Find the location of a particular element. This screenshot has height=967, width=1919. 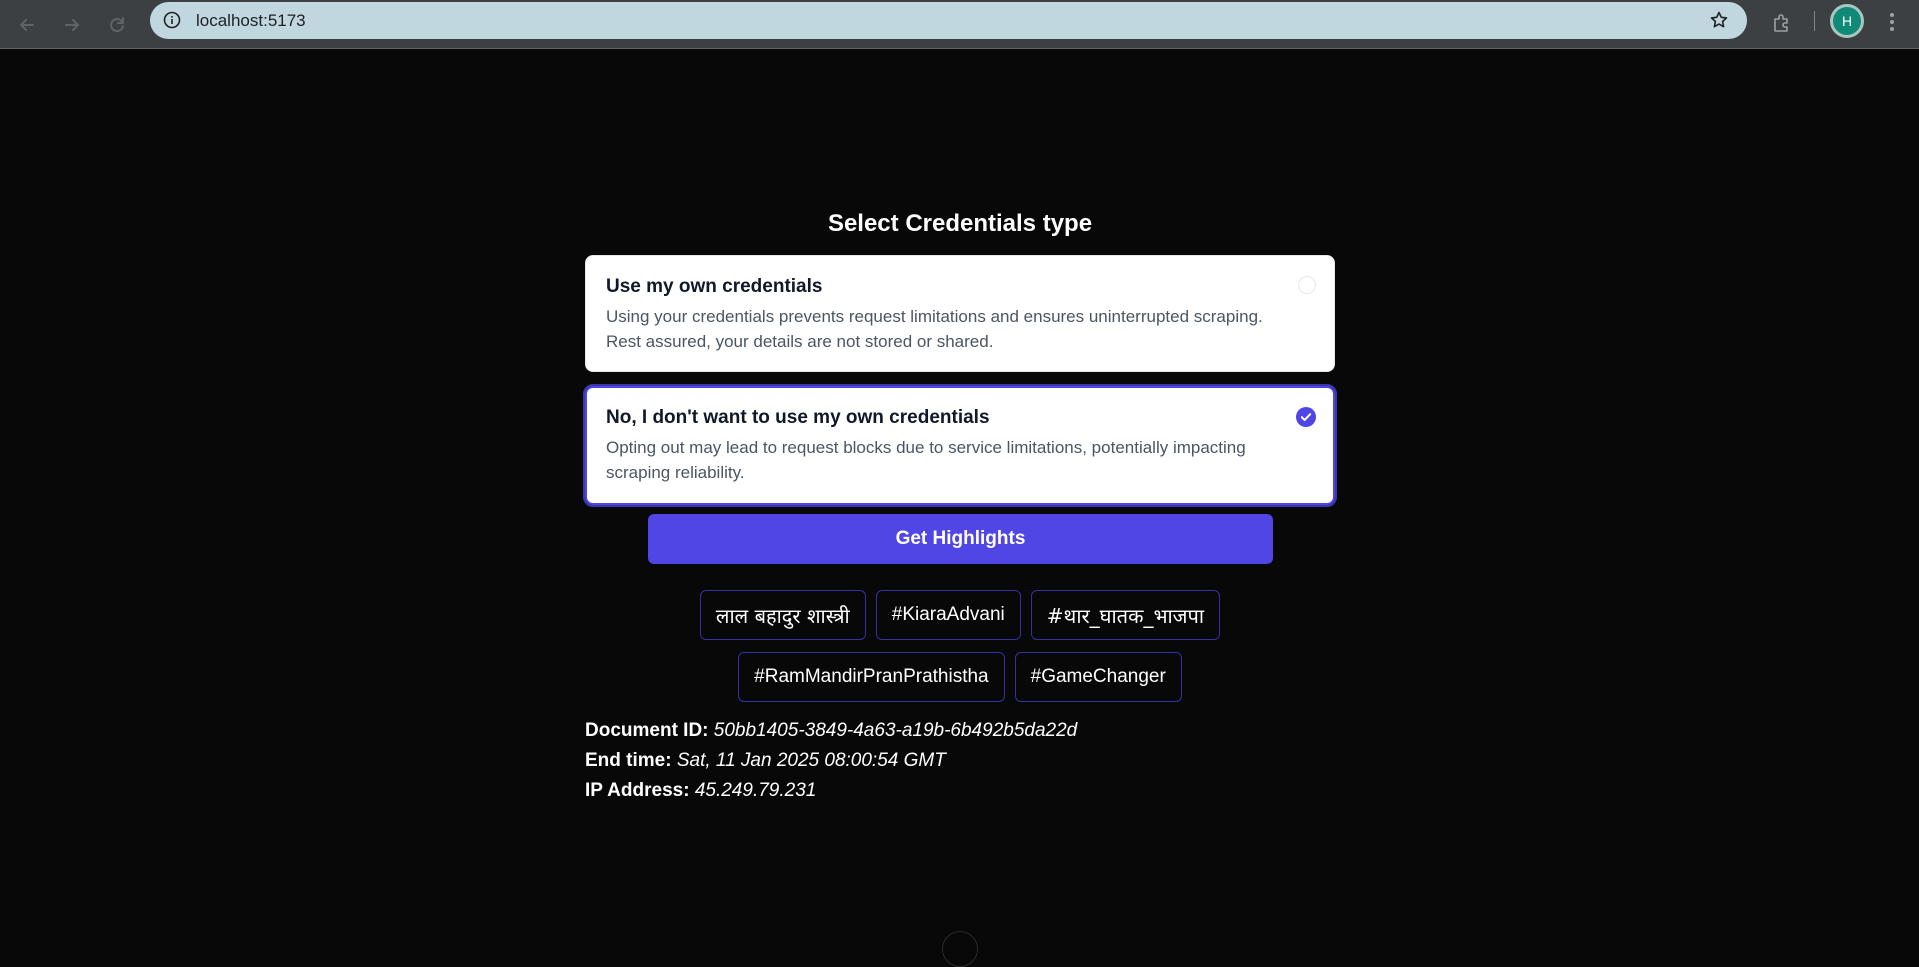

reload-icon is located at coordinates (117, 25).